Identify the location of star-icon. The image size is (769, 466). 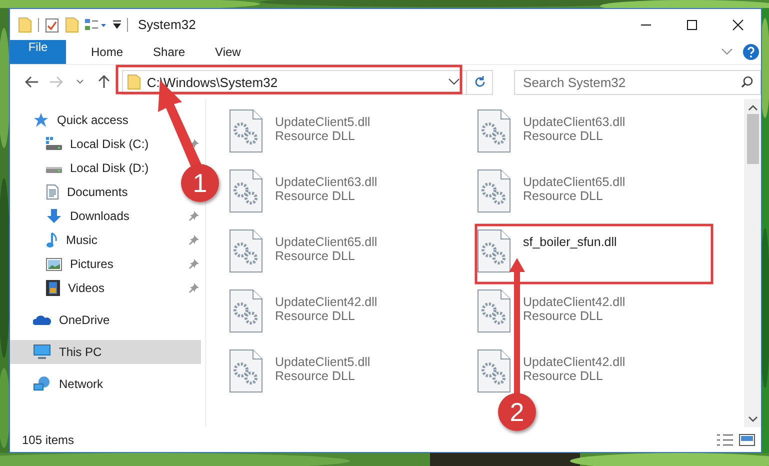
(41, 120).